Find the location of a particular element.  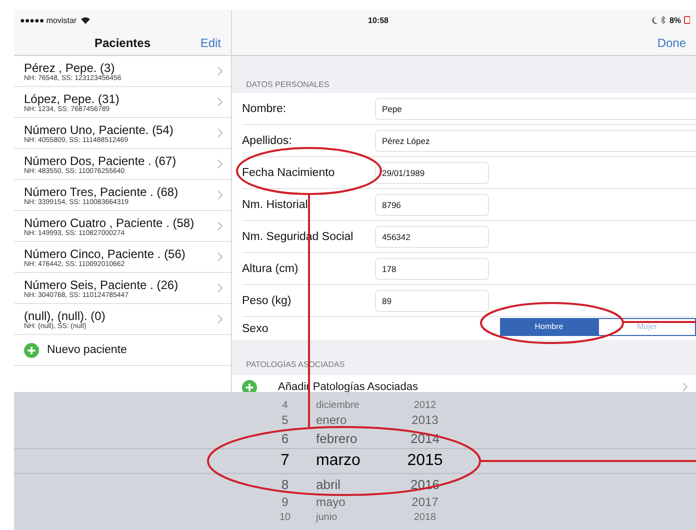

clock-text: 10:58 is located at coordinates (378, 20).